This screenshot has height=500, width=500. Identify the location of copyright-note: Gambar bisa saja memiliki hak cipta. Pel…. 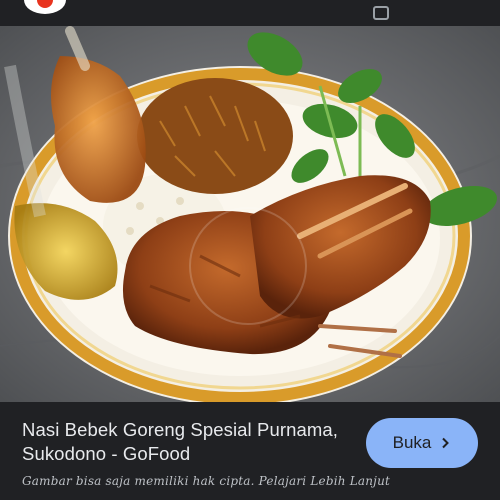
(206, 481).